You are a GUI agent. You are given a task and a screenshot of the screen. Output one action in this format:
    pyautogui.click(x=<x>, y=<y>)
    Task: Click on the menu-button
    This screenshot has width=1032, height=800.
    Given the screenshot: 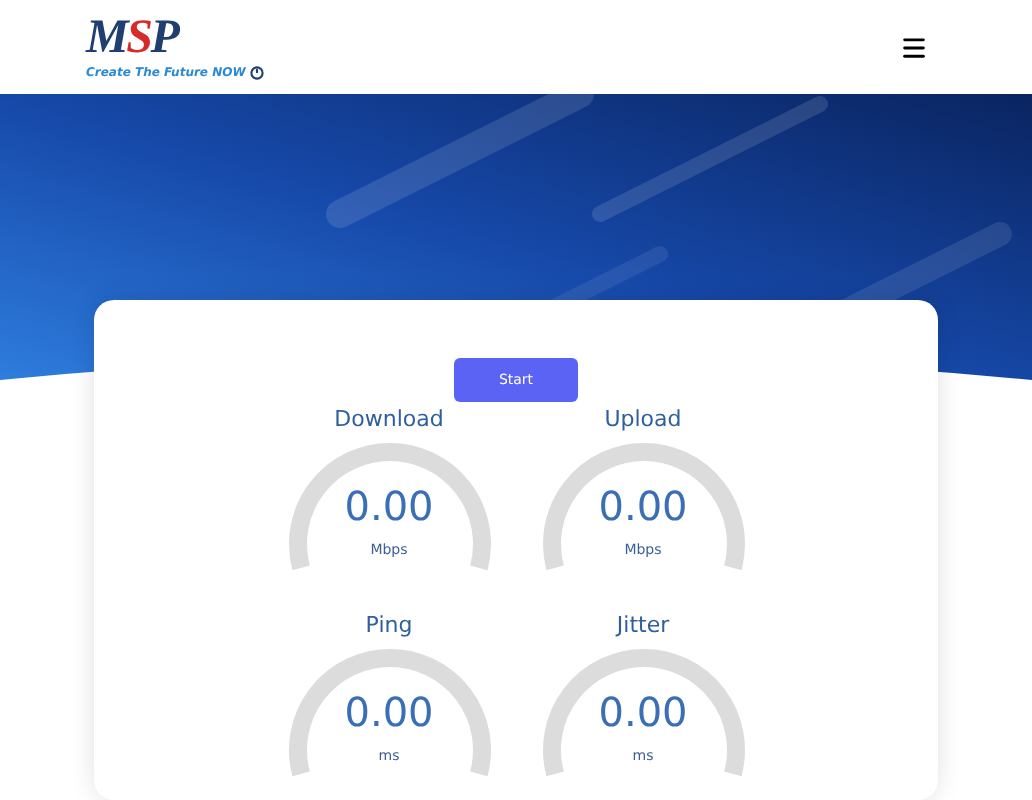 What is the action you would take?
    pyautogui.click(x=914, y=47)
    